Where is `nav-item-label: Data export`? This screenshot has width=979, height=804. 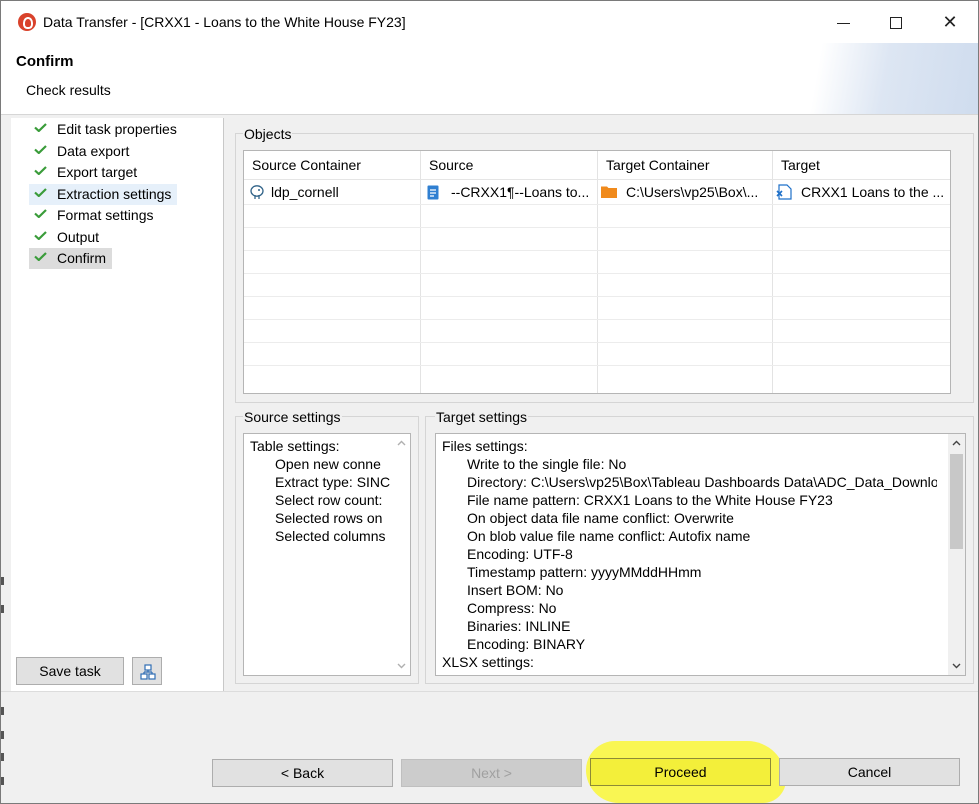
nav-item-label: Data export is located at coordinates (93, 151).